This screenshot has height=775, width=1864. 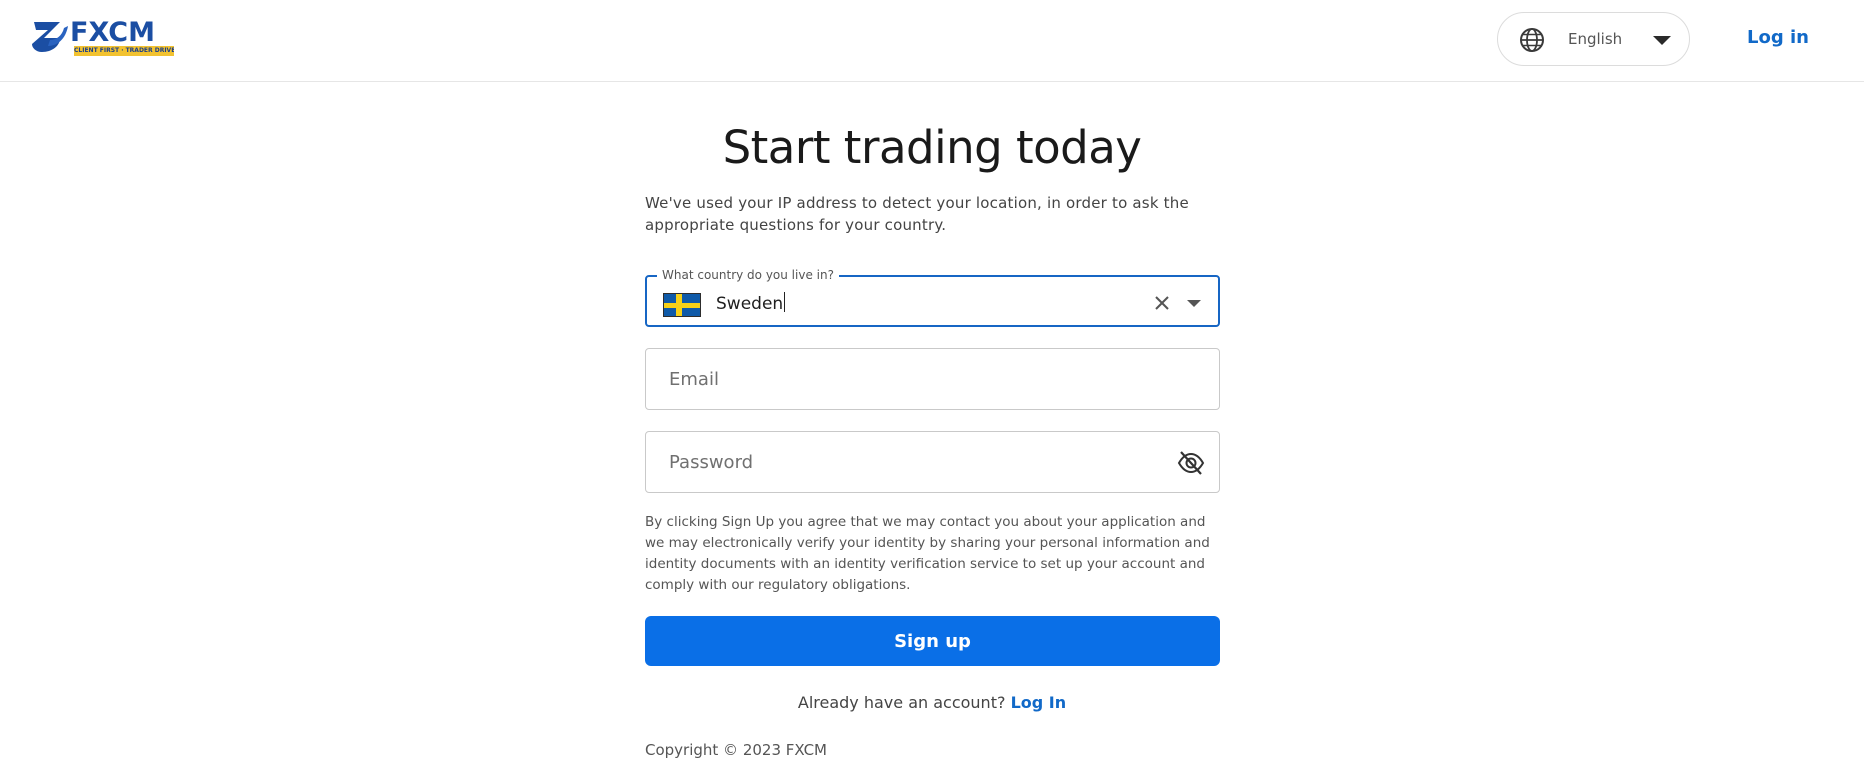 I want to click on password-field-container, so click(x=932, y=462).